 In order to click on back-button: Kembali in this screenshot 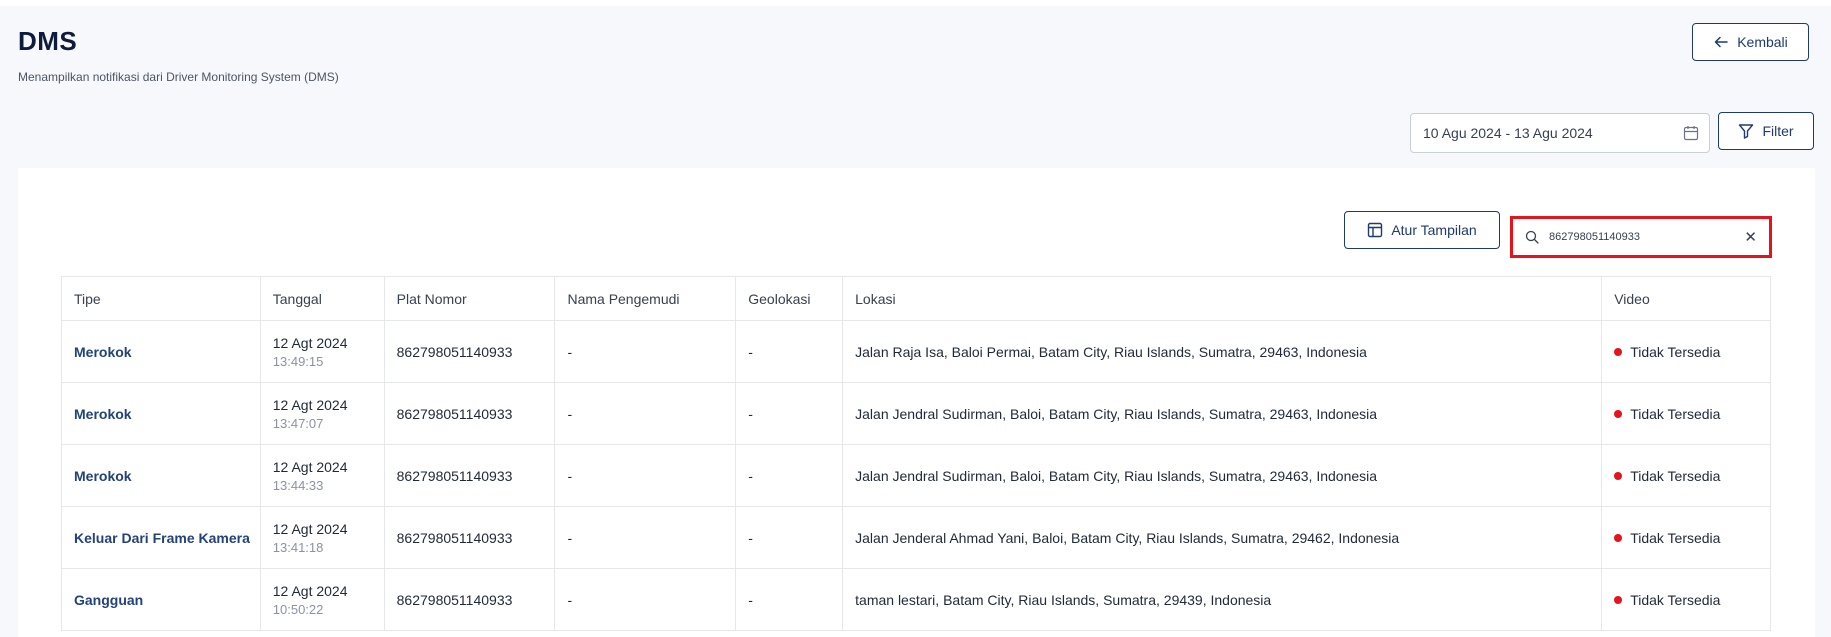, I will do `click(1750, 42)`.